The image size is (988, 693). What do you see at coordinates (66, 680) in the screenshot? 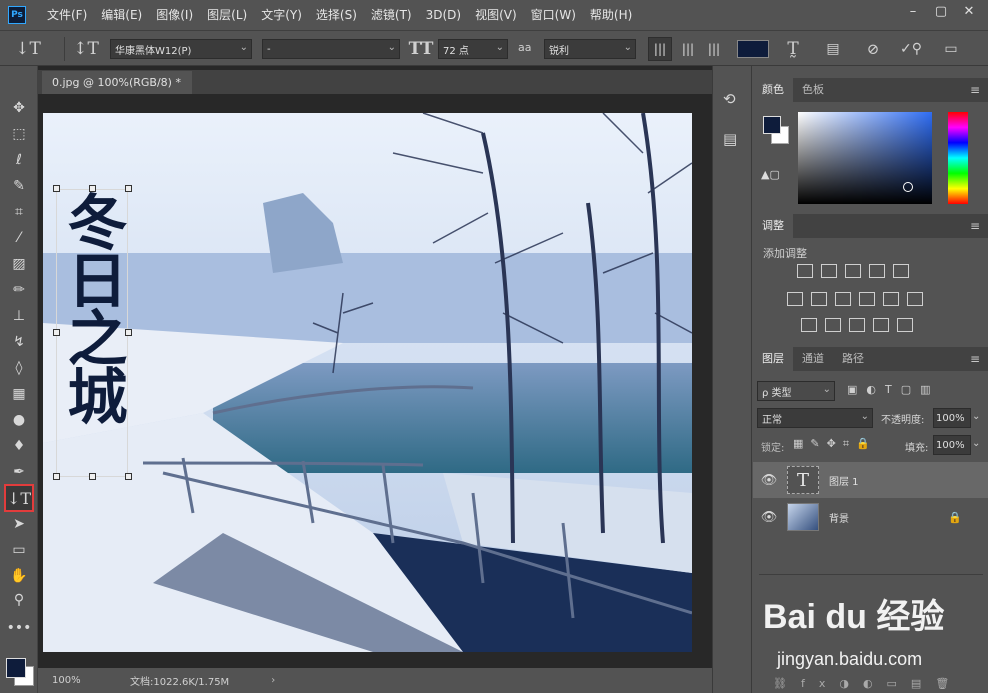
I see `zoom-level: 100%` at bounding box center [66, 680].